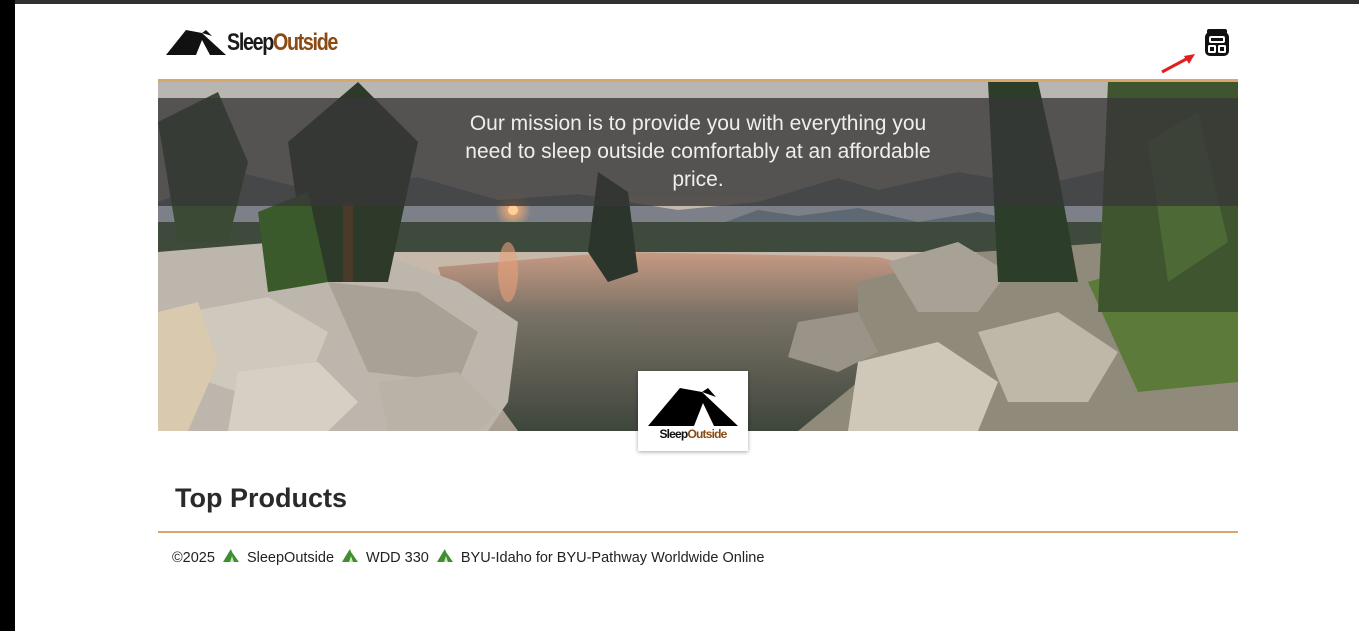 This screenshot has height=631, width=1359. I want to click on site-header: SleepOutside, so click(698, 42).